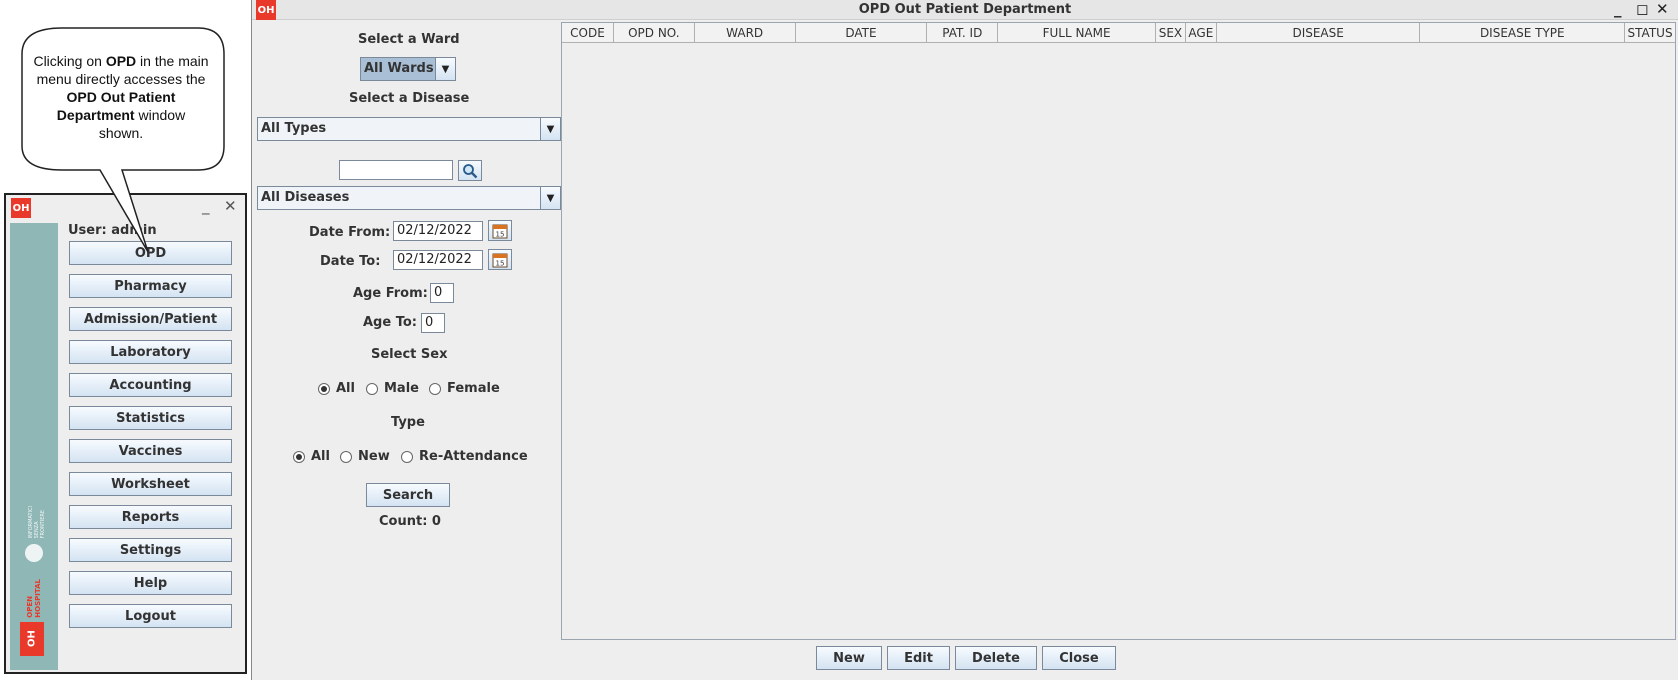 This screenshot has width=1678, height=684. I want to click on brand-logo: OPEN HOSPITAL OH, so click(34, 613).